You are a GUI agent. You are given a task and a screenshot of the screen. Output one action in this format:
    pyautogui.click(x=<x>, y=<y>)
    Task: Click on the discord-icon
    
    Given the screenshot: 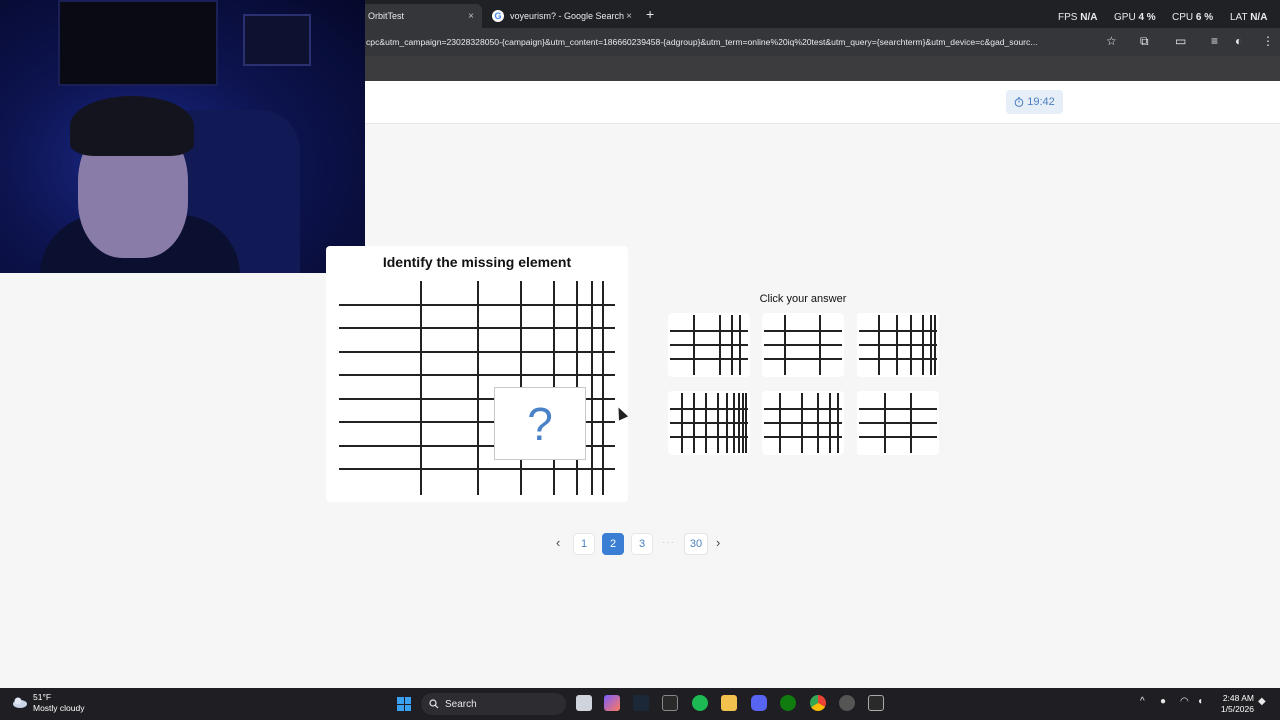 What is the action you would take?
    pyautogui.click(x=759, y=703)
    